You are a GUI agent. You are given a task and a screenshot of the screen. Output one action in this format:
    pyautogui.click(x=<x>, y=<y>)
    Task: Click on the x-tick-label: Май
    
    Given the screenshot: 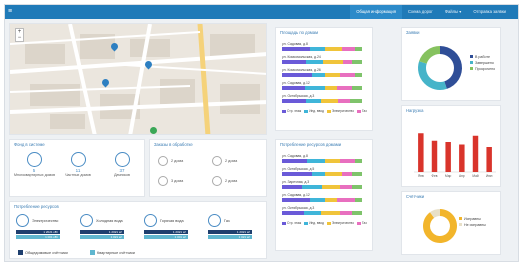 What is the action you would take?
    pyautogui.click(x=475, y=176)
    